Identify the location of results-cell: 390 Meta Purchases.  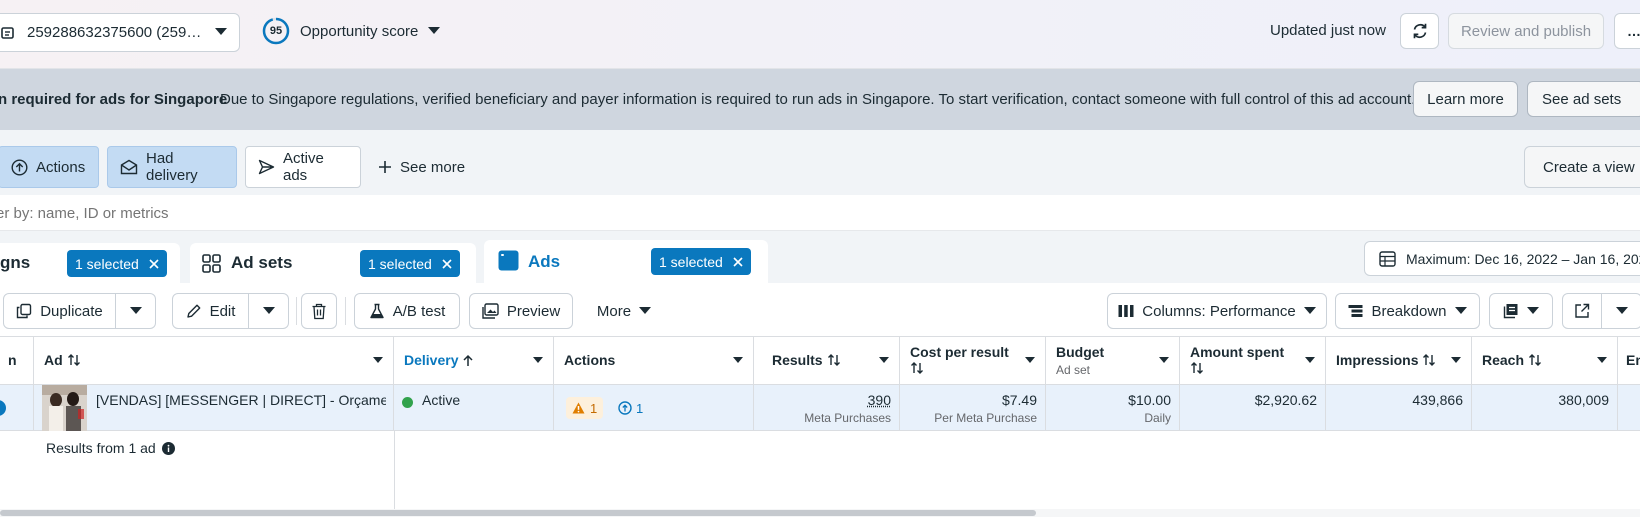
(827, 408).